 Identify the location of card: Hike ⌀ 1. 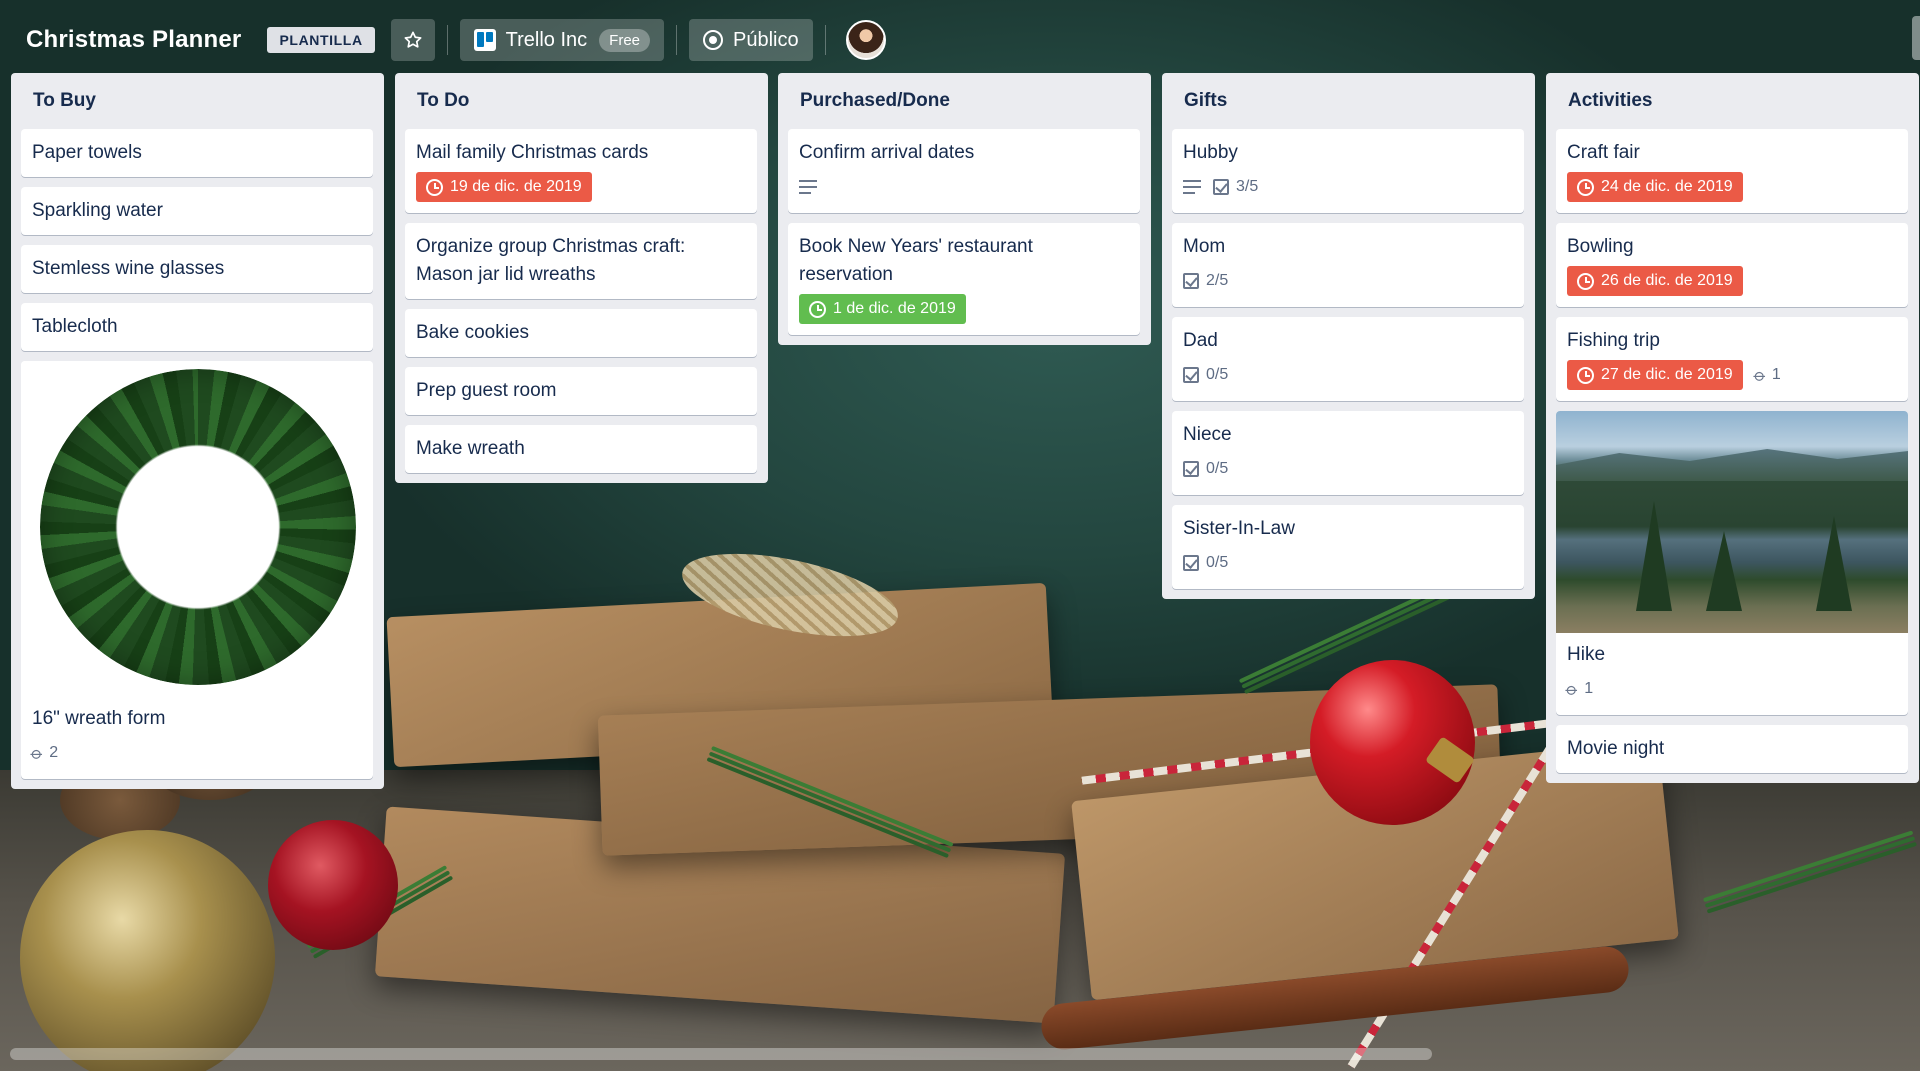
(1732, 563).